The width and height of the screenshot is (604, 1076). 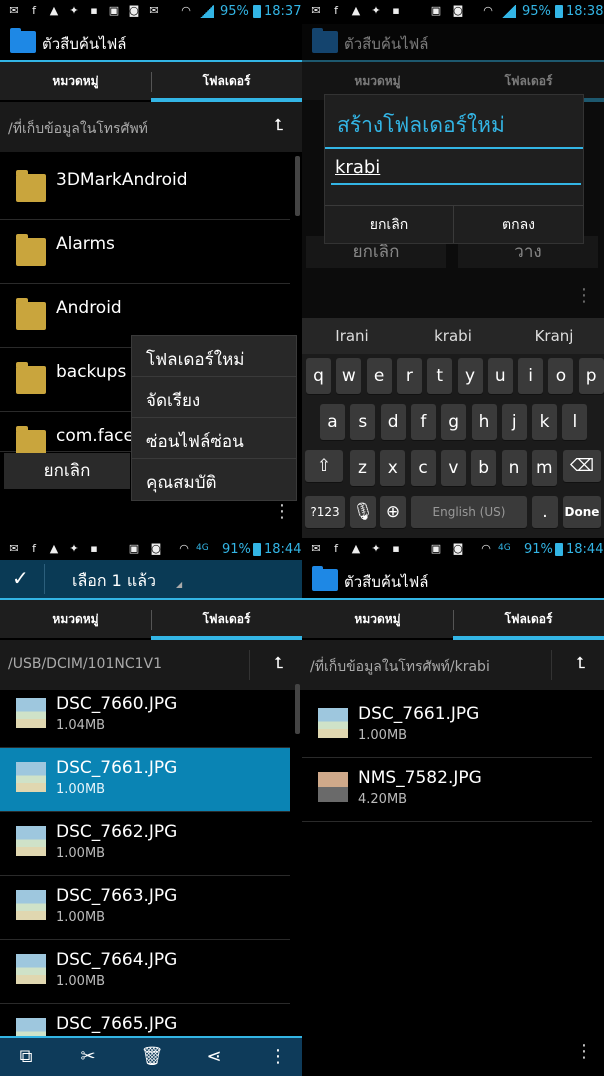 I want to click on key: g, so click(x=454, y=422).